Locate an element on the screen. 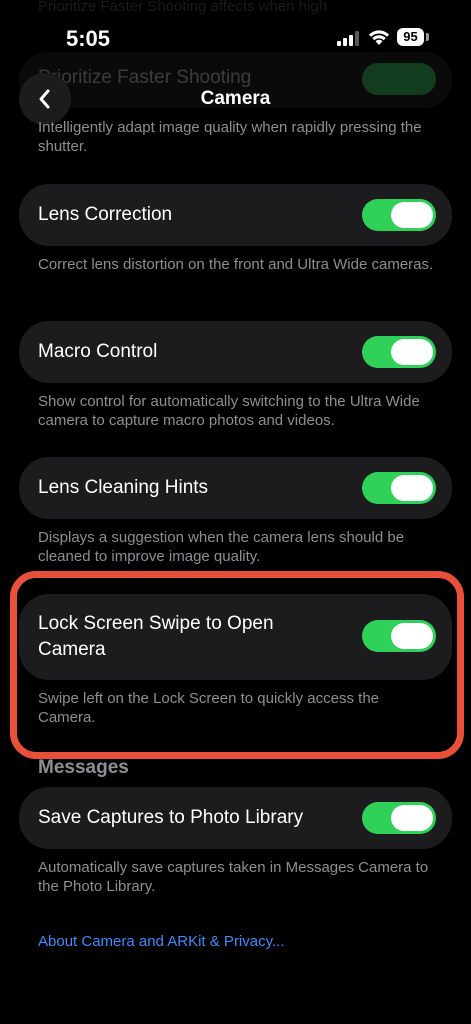 The height and width of the screenshot is (1024, 471). battery-tip is located at coordinates (427, 37).